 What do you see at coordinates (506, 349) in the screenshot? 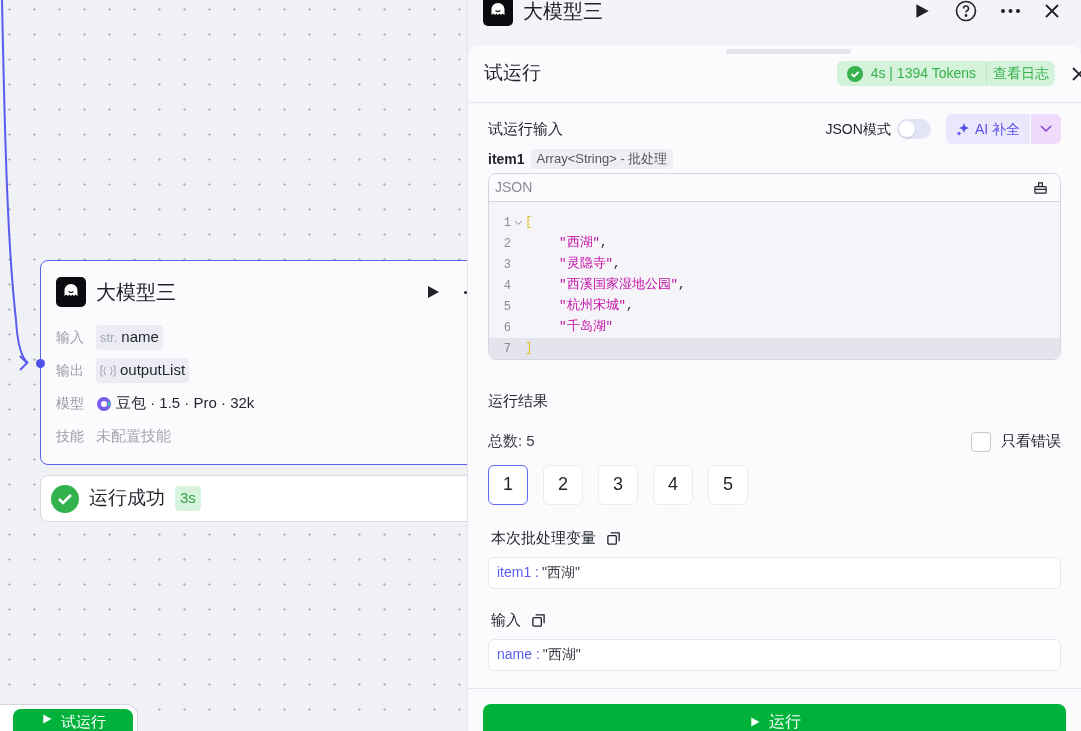
I see `line-number: 7` at bounding box center [506, 349].